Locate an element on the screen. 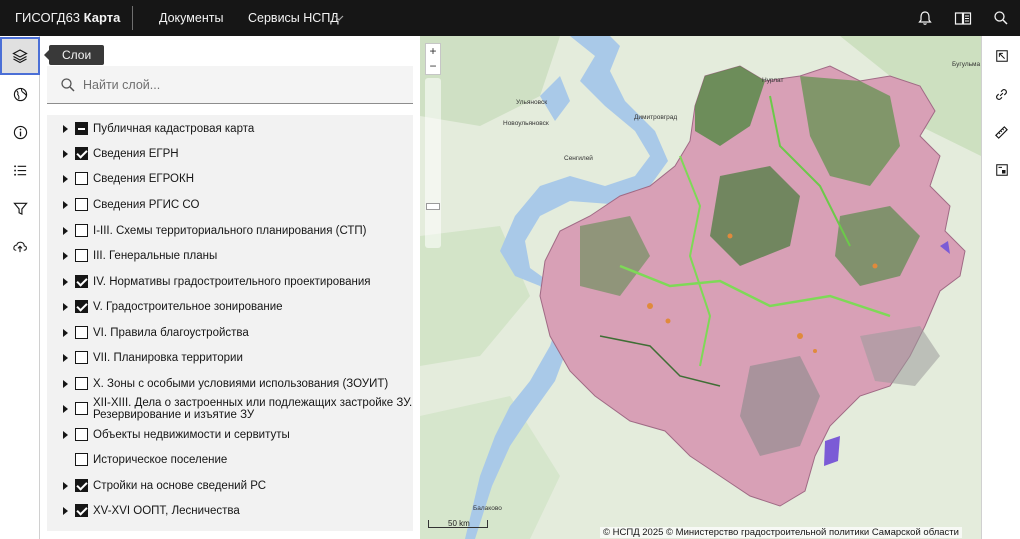 This screenshot has height=539, width=1020. print-button is located at coordinates (1001, 170).